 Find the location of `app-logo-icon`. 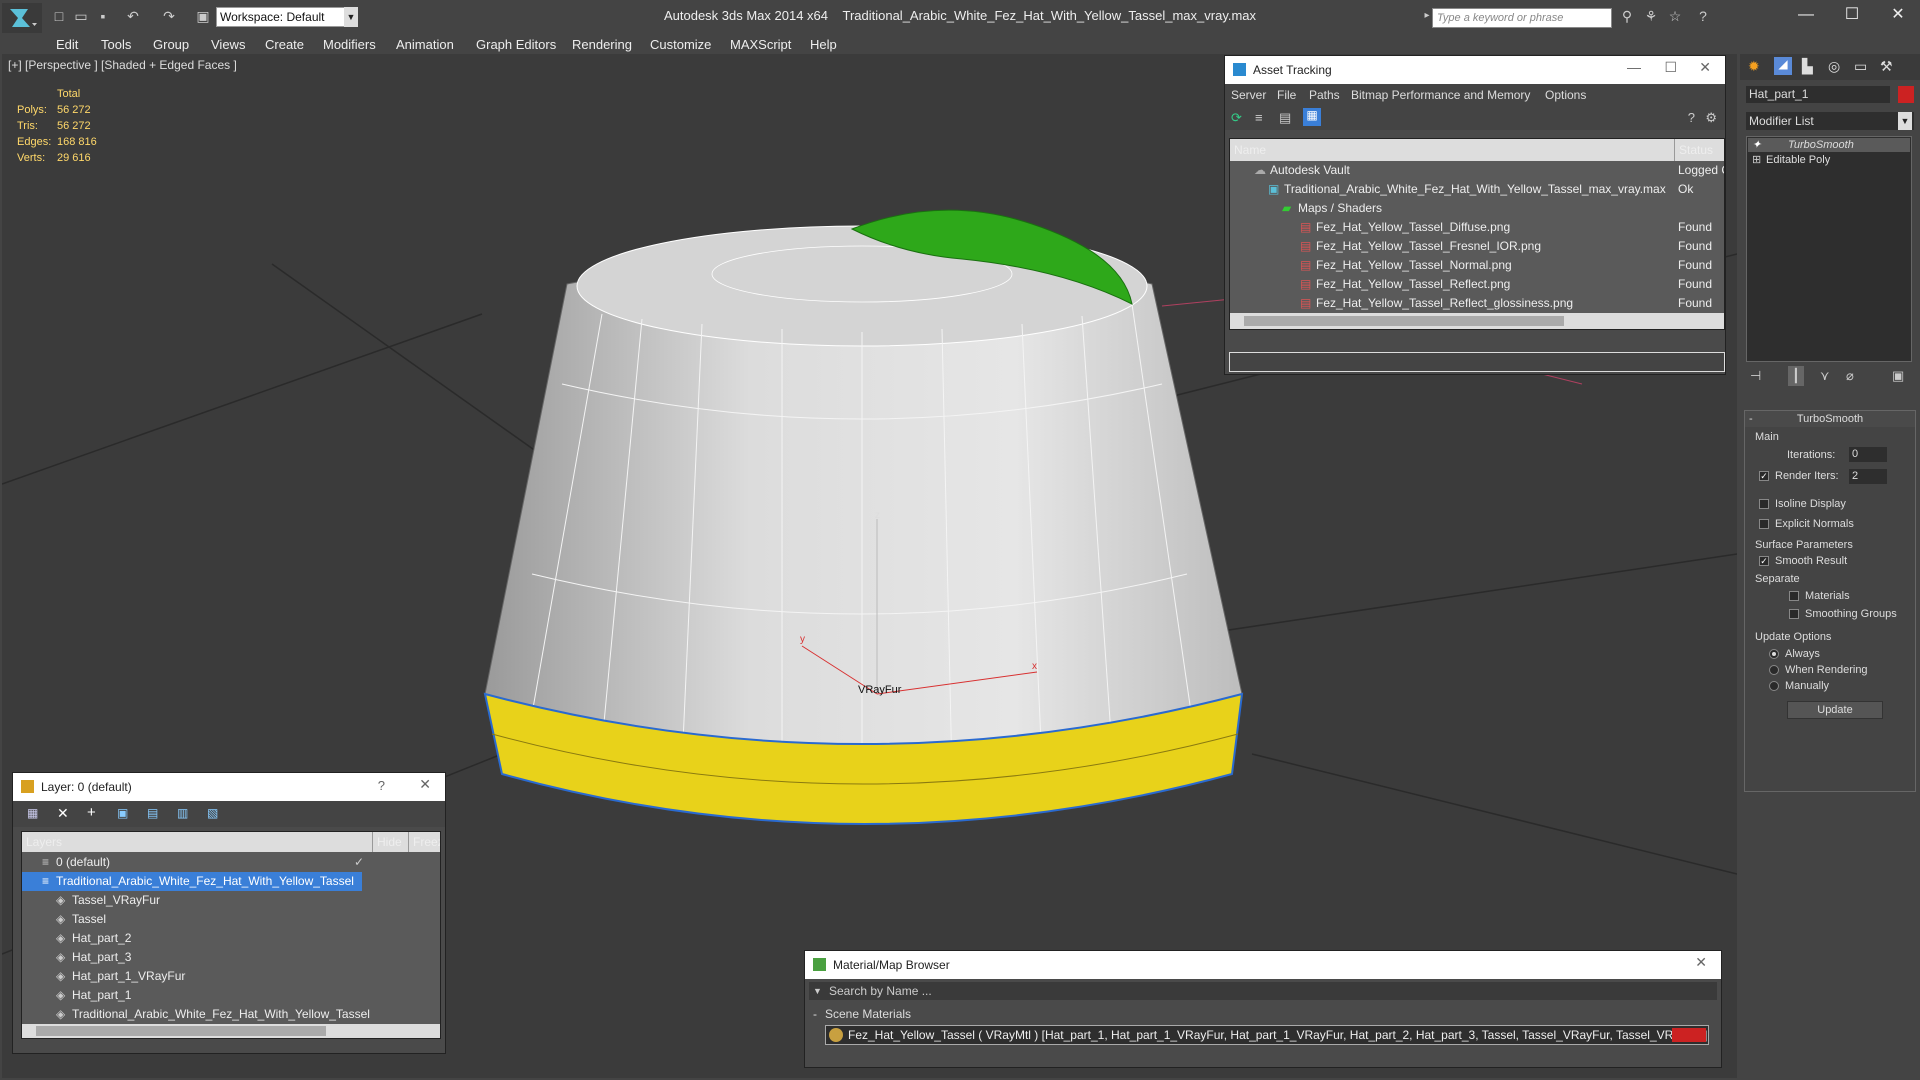

app-logo-icon is located at coordinates (22, 18).